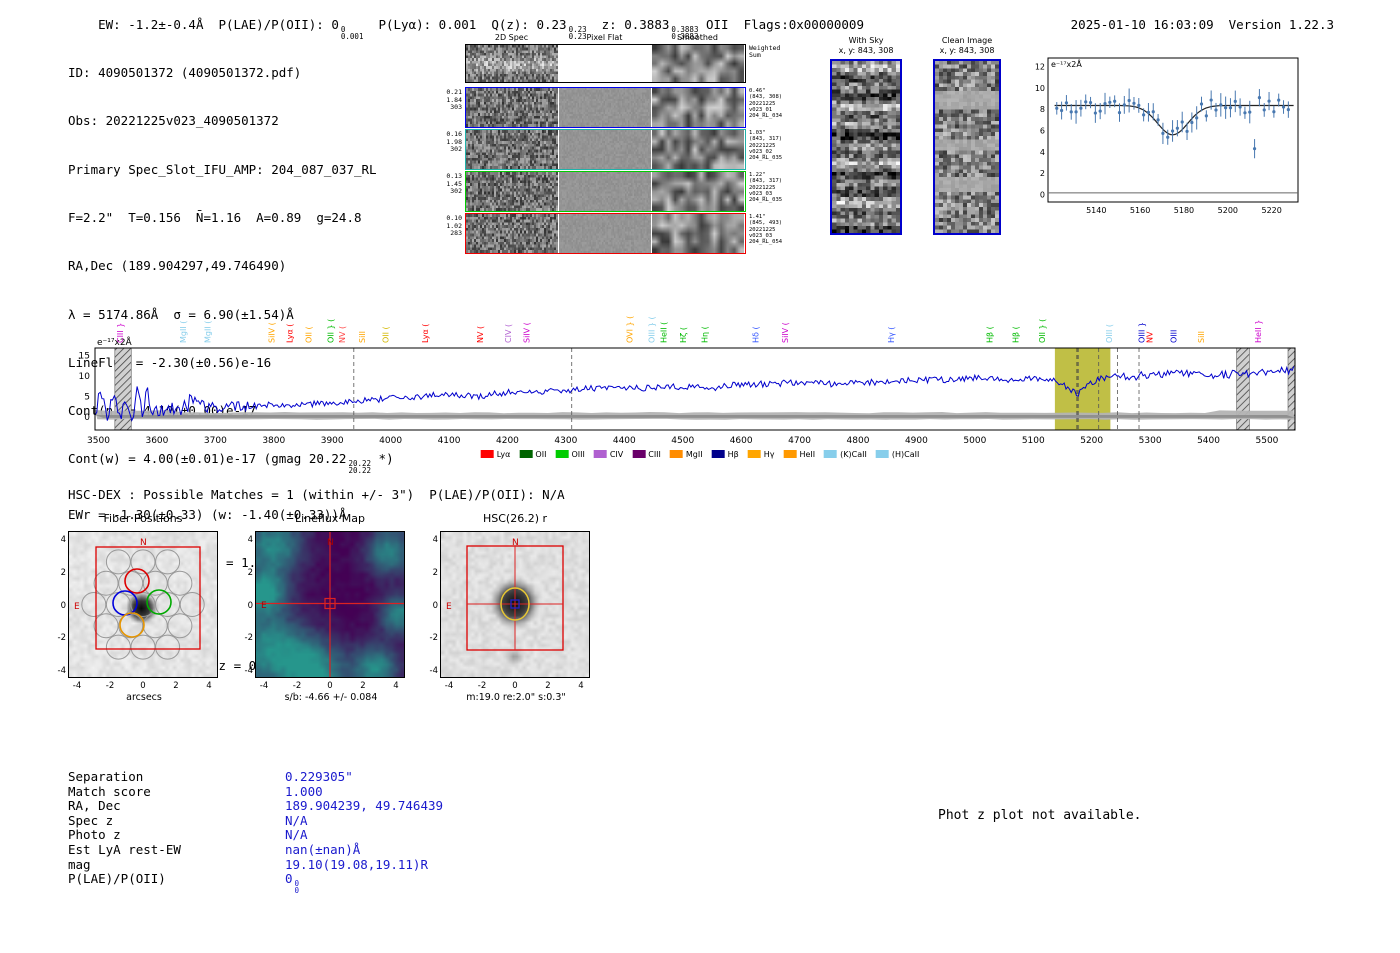 Image resolution: width=1400 pixels, height=953 pixels. Describe the element at coordinates (1042, 195) in the screenshot. I see `zoom-y-tick: 0` at that location.